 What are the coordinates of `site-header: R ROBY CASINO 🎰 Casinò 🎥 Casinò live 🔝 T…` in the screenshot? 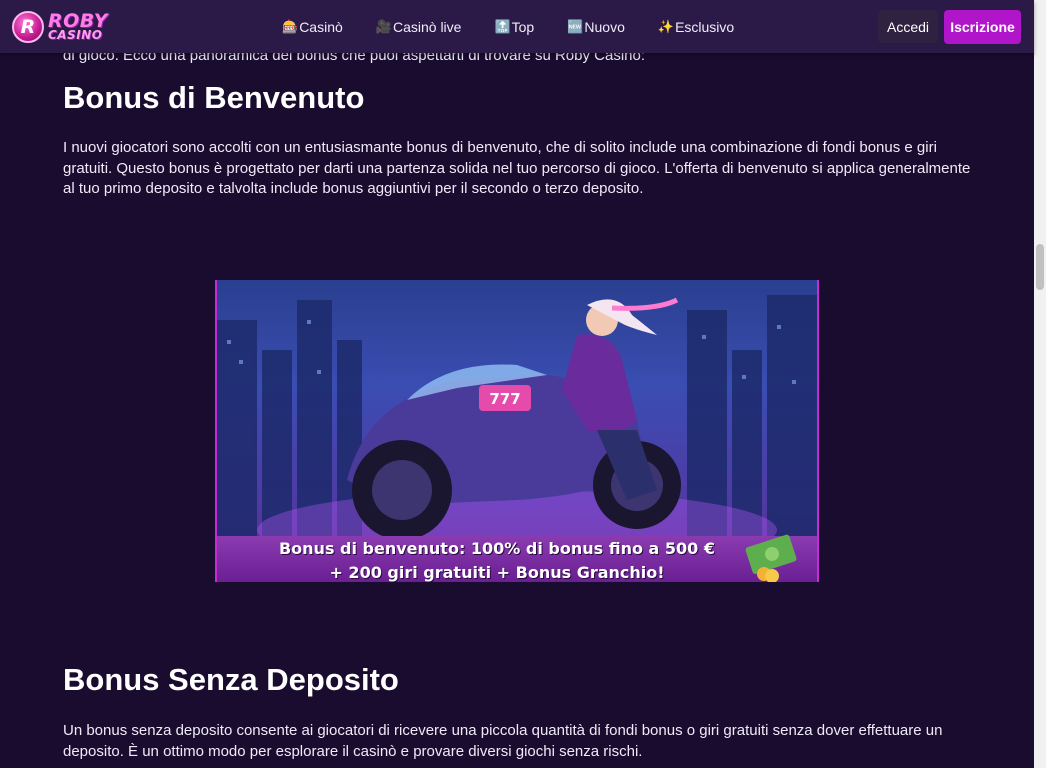 It's located at (517, 26).